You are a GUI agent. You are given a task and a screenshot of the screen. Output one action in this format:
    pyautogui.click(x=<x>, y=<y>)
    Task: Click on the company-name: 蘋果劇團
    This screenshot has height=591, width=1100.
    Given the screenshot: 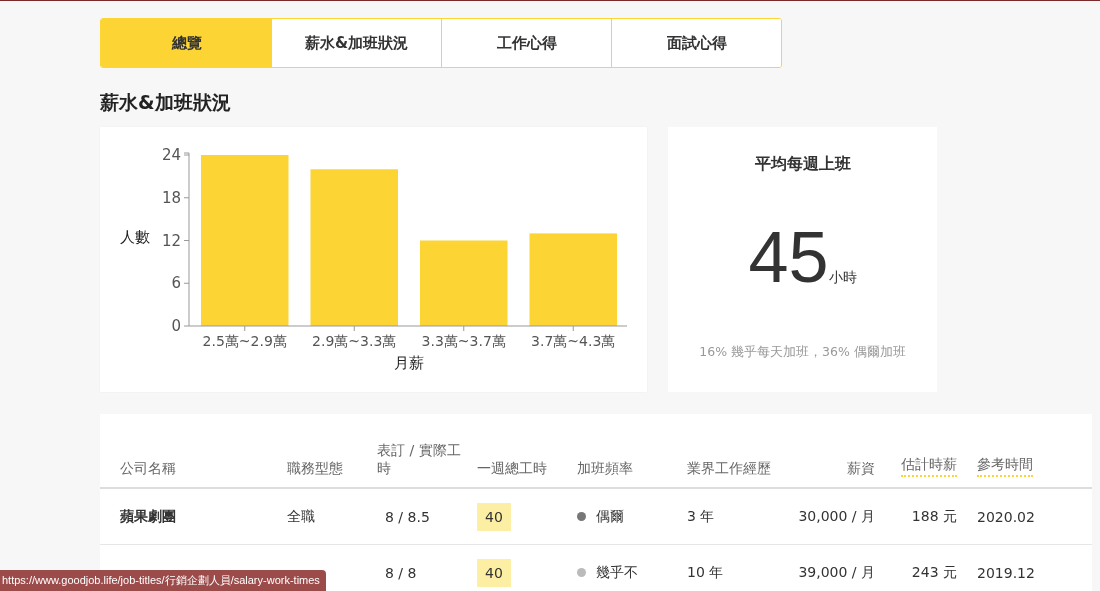 What is the action you would take?
    pyautogui.click(x=147, y=516)
    